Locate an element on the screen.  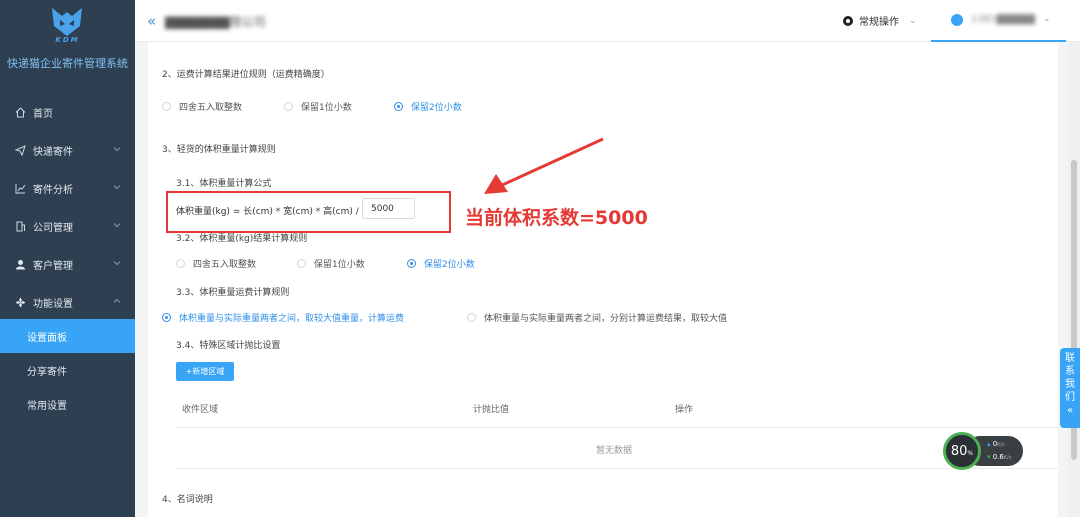
contact-char: 系 is located at coordinates (1070, 371).